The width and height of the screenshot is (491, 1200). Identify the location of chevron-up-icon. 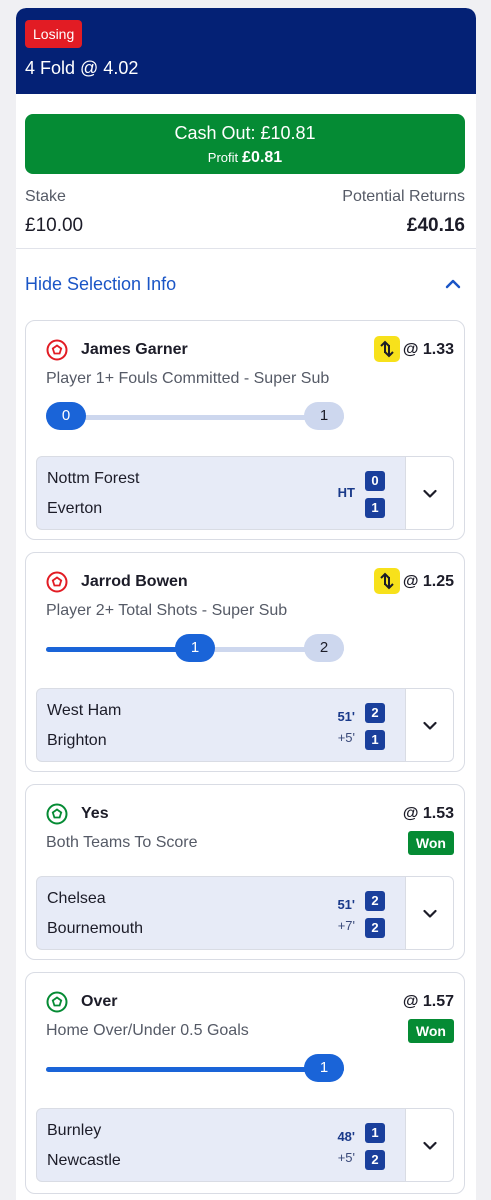
(453, 284).